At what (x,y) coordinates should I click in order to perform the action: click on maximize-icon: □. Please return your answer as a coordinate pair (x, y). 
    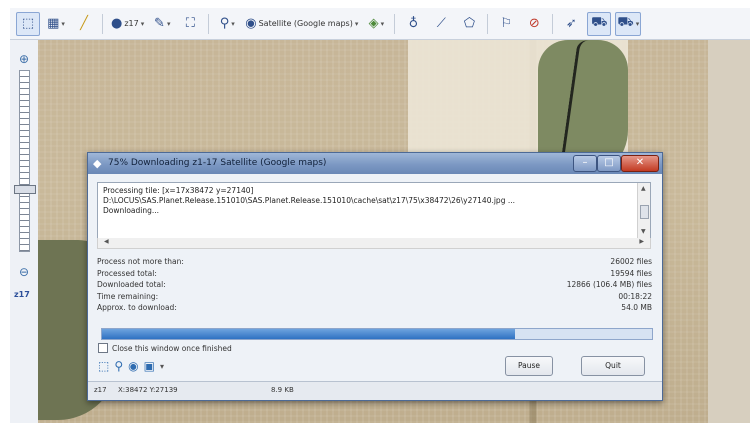
    Looking at the image, I should click on (609, 162).